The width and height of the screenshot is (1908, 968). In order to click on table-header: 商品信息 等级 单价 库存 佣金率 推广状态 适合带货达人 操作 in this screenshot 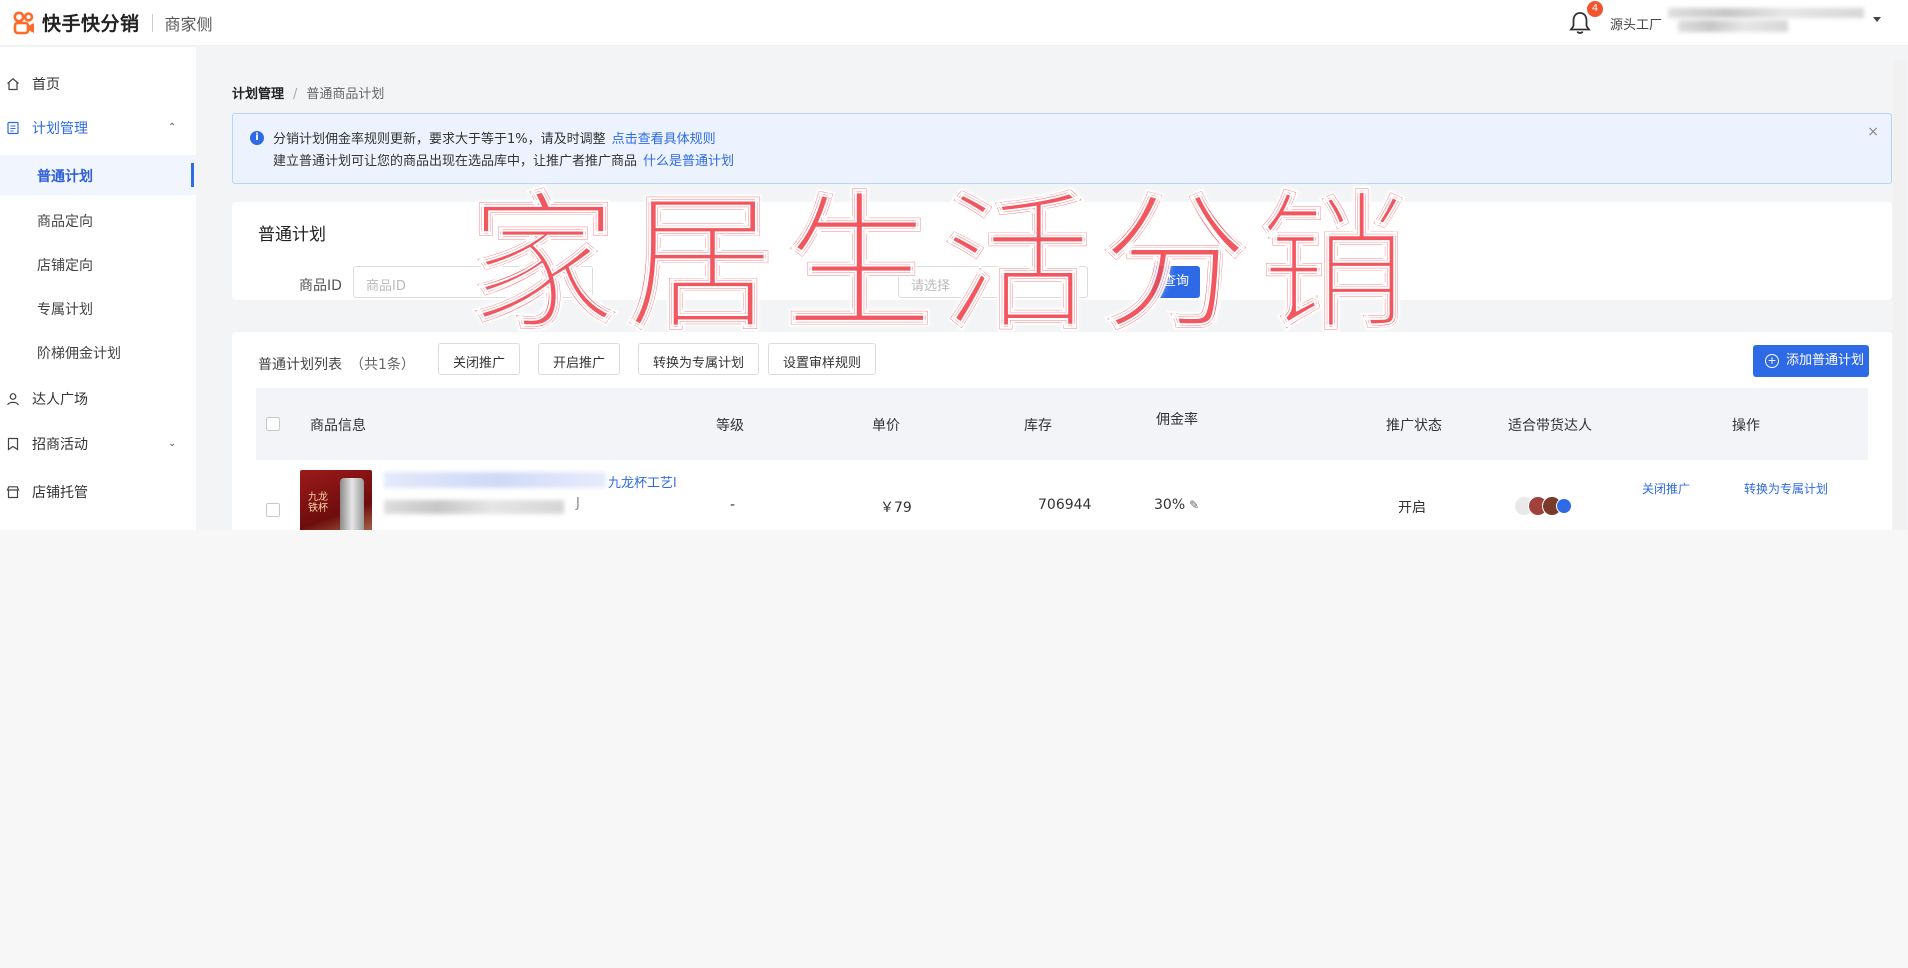, I will do `click(1062, 424)`.